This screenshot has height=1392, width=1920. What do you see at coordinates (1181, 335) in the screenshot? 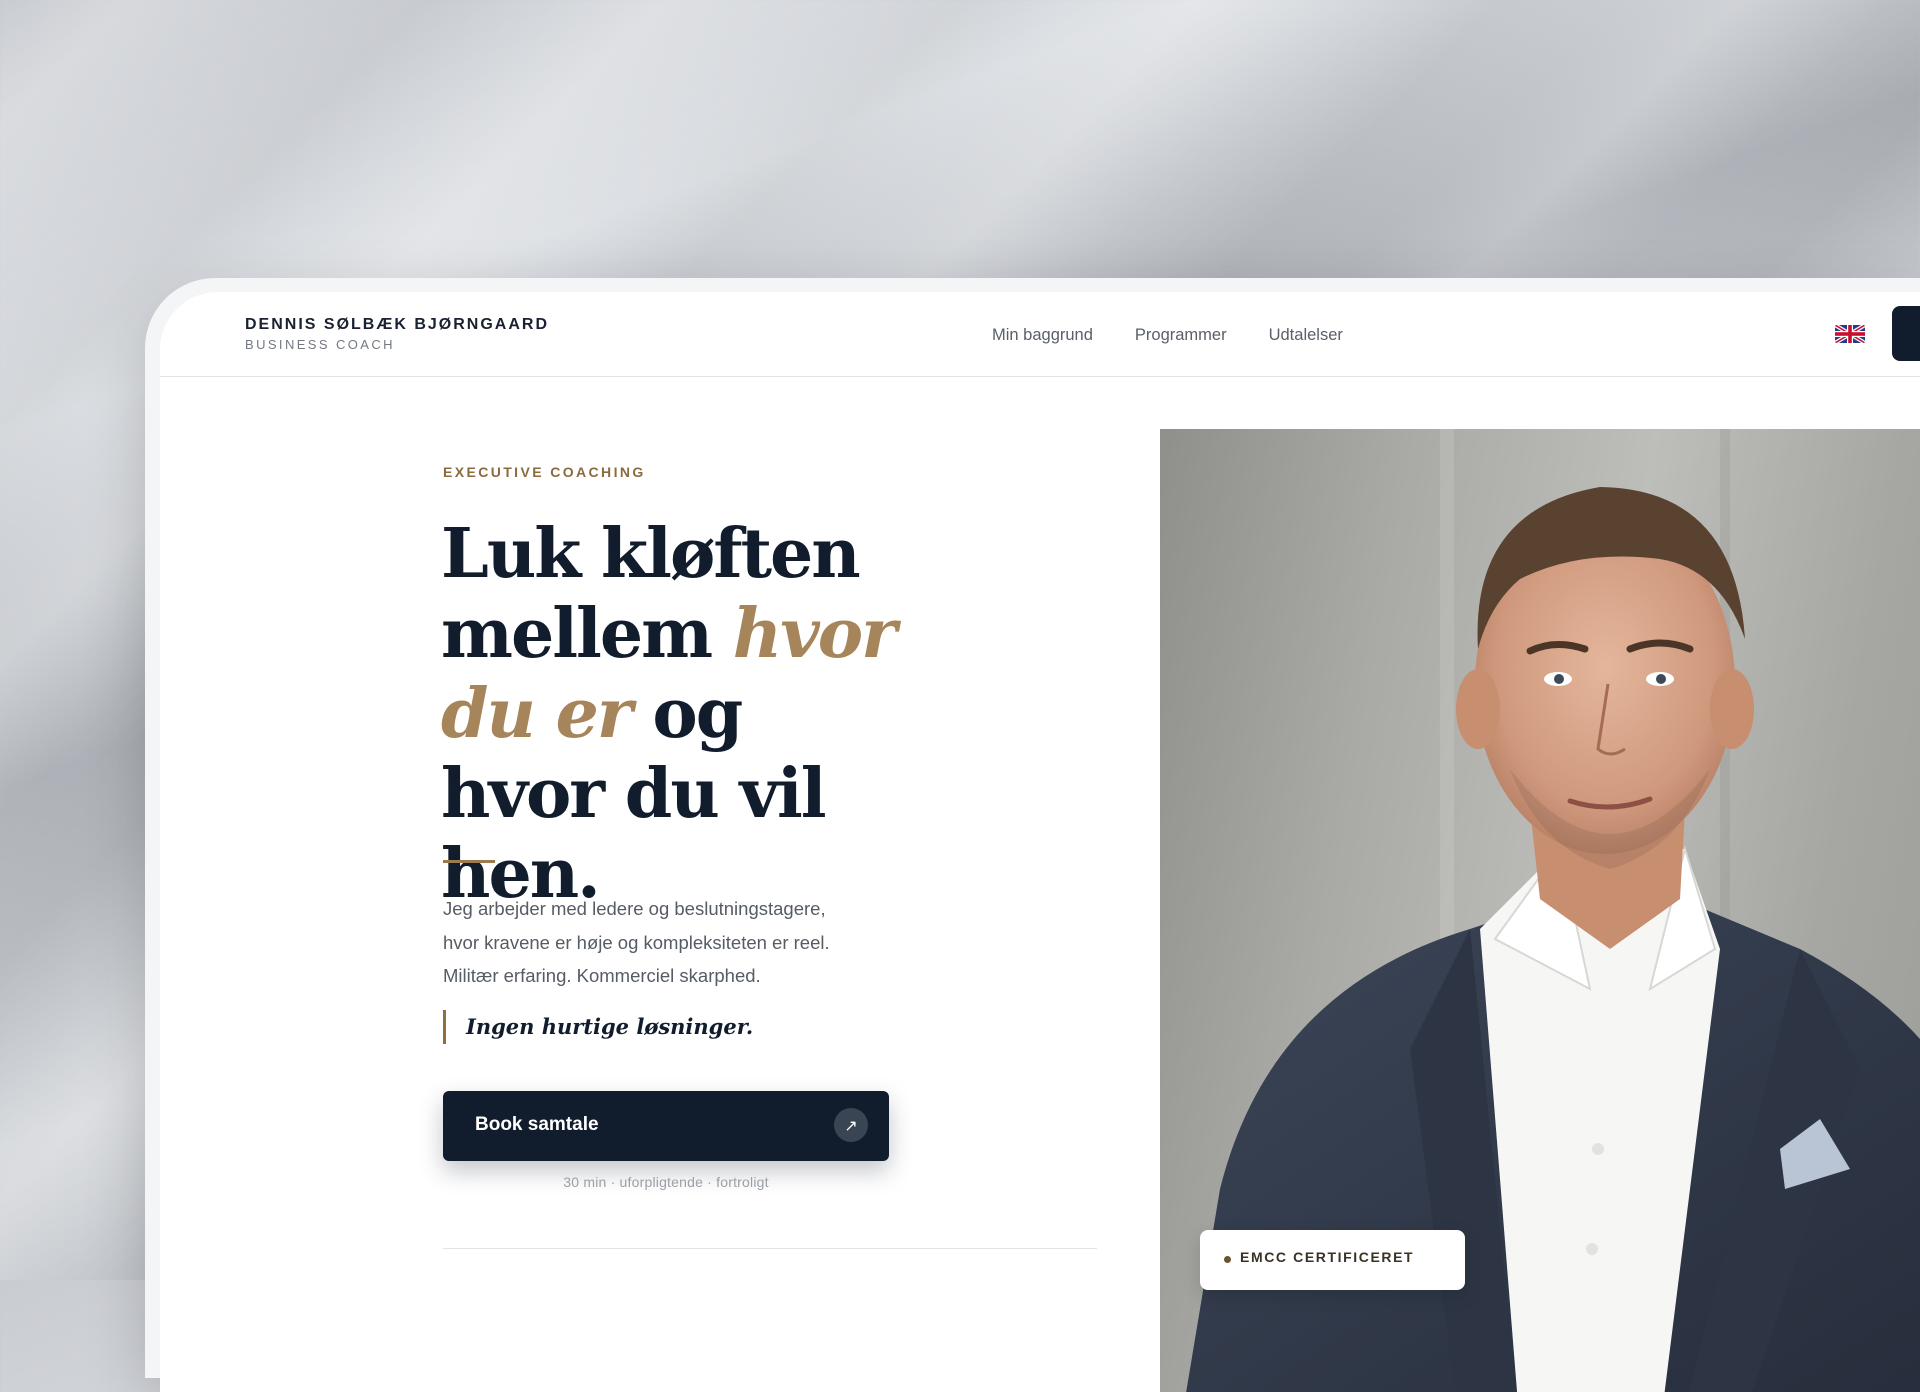
I see `nav-link-programmer: Programmer` at bounding box center [1181, 335].